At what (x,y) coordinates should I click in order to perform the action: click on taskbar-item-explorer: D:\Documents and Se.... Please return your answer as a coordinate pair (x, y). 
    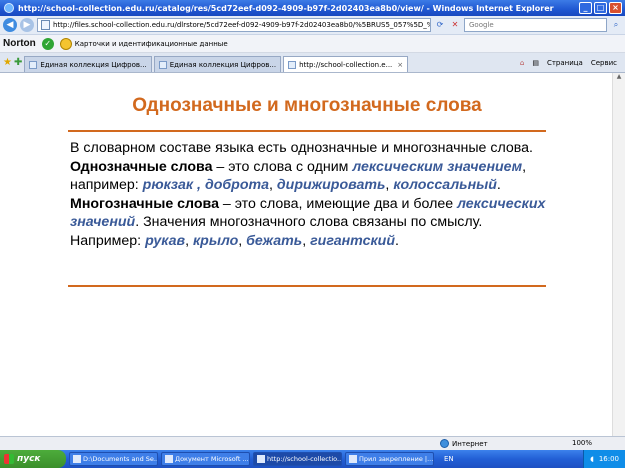
    Looking at the image, I should click on (113, 459).